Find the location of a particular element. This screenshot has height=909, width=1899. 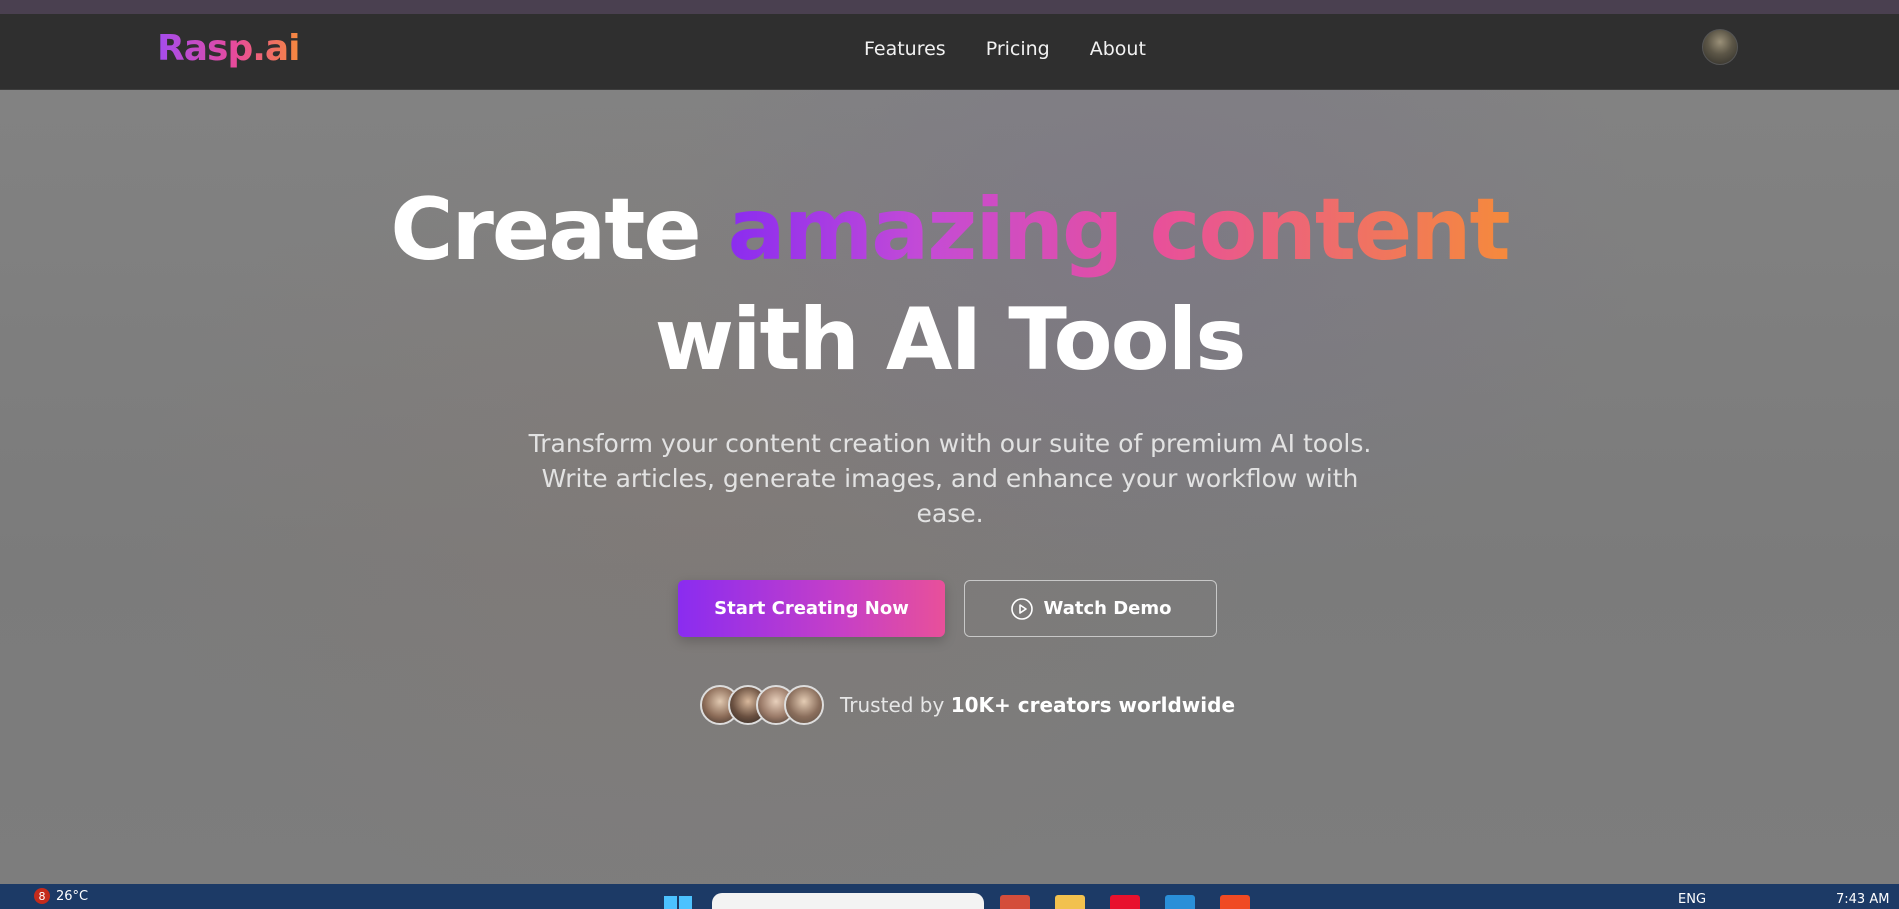

temperature-readout: 26°C is located at coordinates (72, 896).